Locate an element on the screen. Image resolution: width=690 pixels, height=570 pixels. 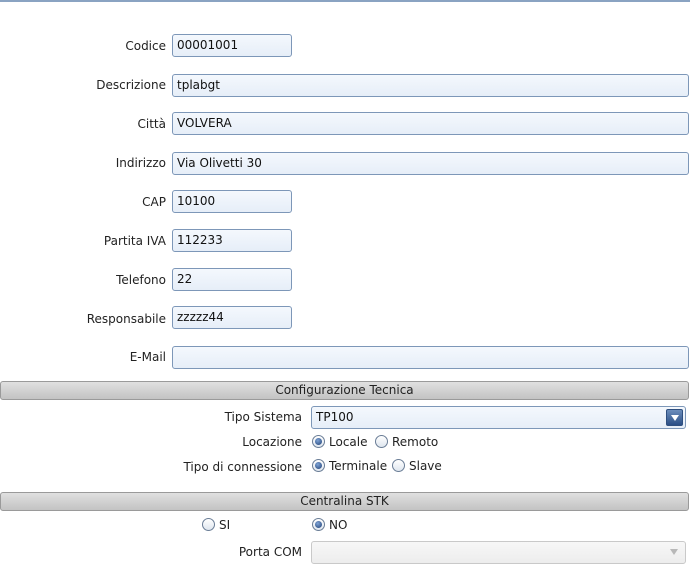
telefono-input: 22 is located at coordinates (232, 279).